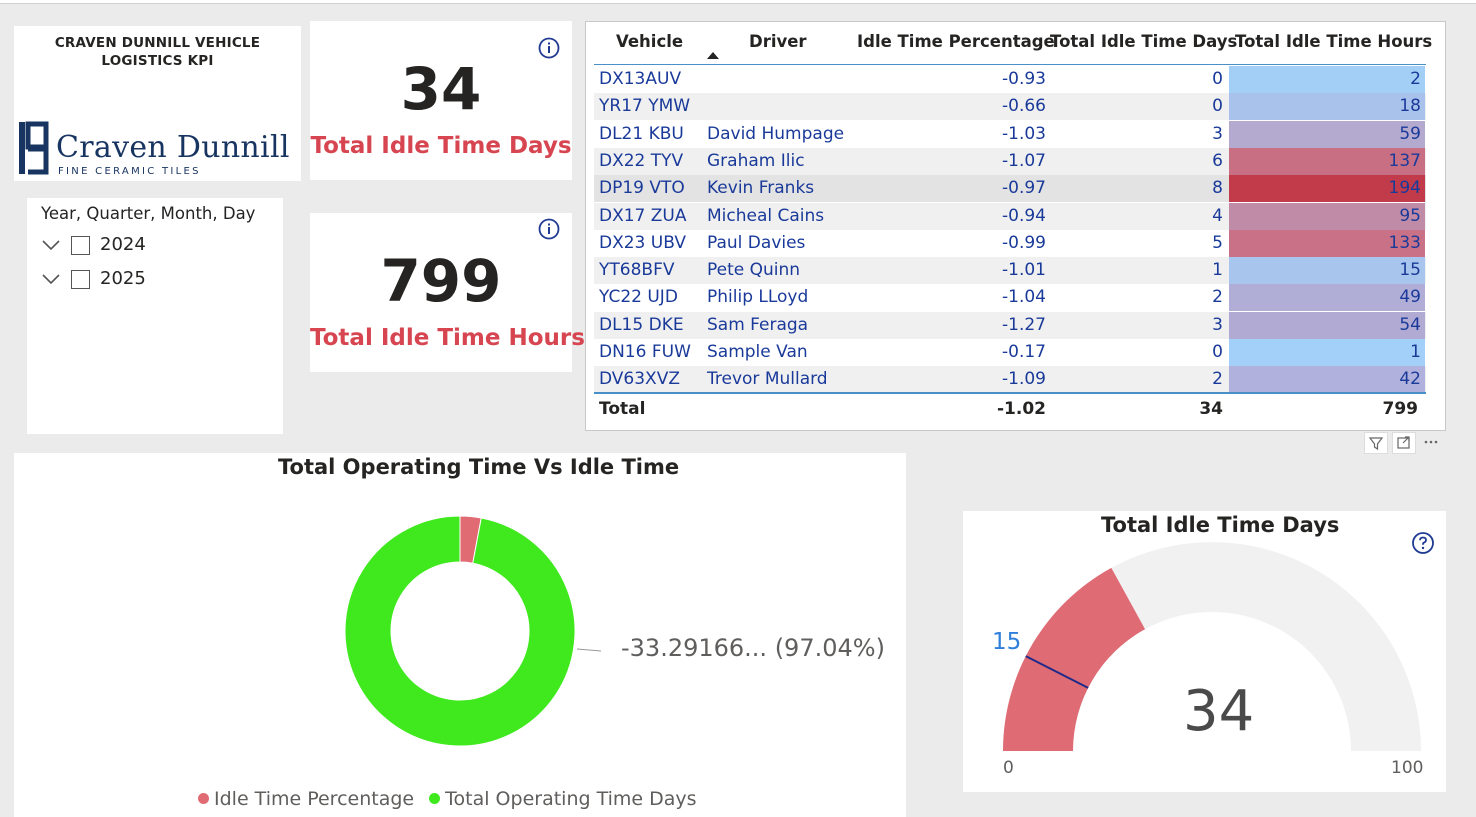 The height and width of the screenshot is (817, 1476). I want to click on visual-header-icons, so click(1405, 444).